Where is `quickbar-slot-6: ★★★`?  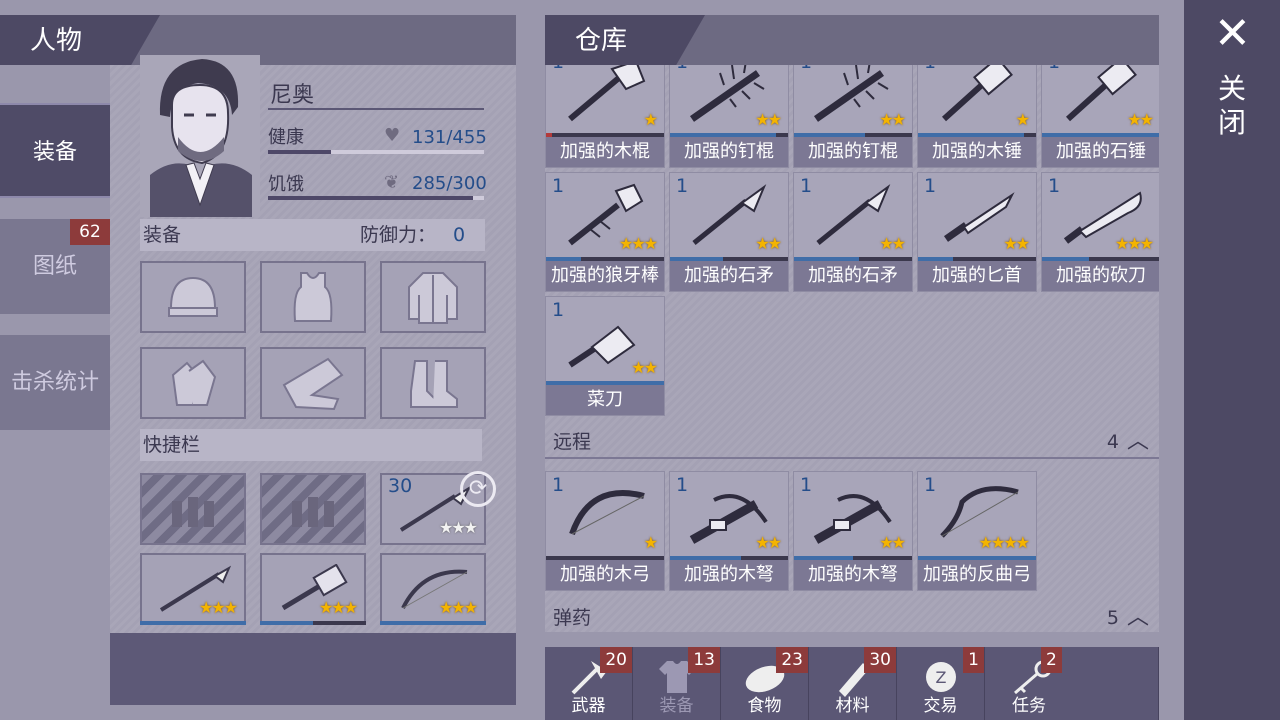 quickbar-slot-6: ★★★ is located at coordinates (433, 589).